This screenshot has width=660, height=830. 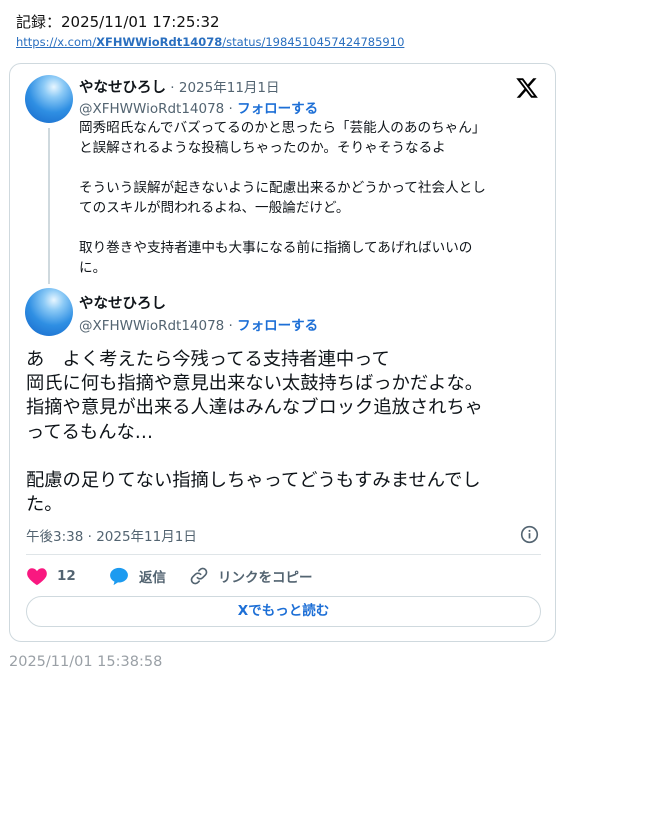 I want to click on read-more-button: Xでもっと読む, so click(x=283, y=611).